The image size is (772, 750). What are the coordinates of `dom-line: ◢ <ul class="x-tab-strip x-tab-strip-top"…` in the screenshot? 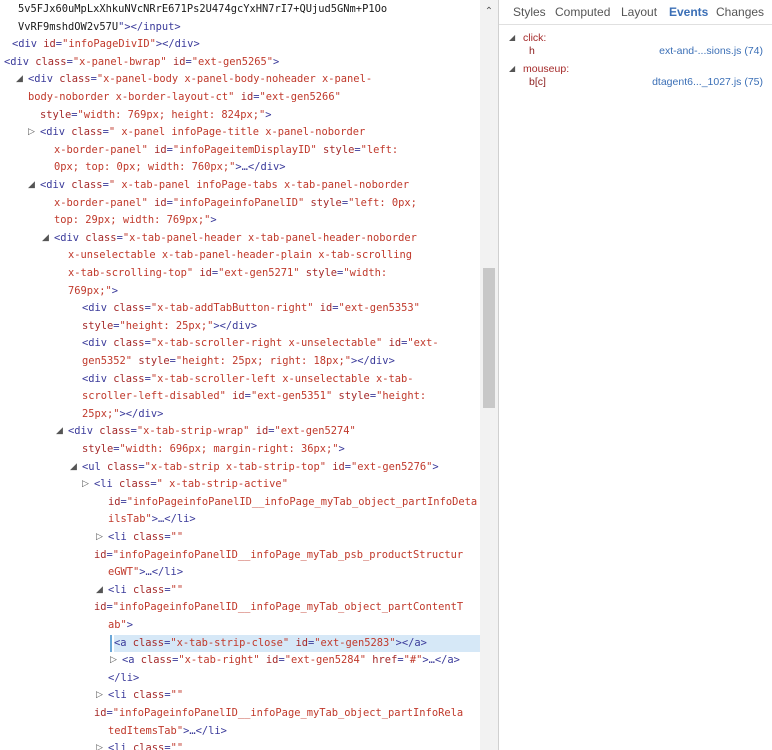 It's located at (254, 467).